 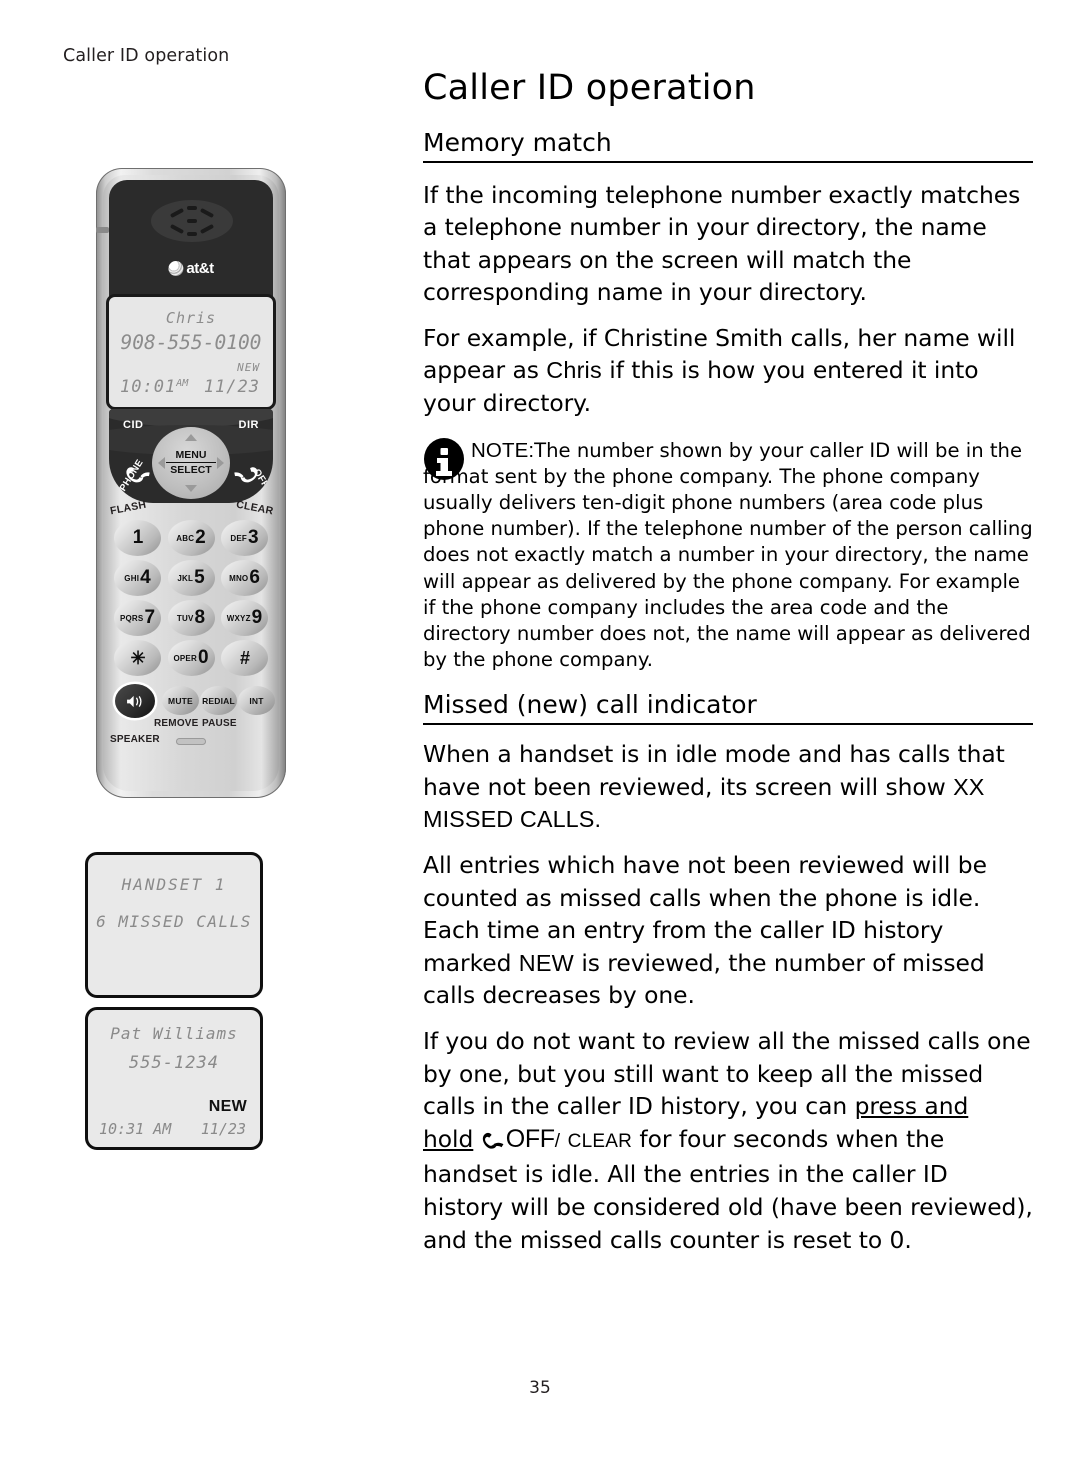 I want to click on key-digit: 8, so click(x=200, y=617).